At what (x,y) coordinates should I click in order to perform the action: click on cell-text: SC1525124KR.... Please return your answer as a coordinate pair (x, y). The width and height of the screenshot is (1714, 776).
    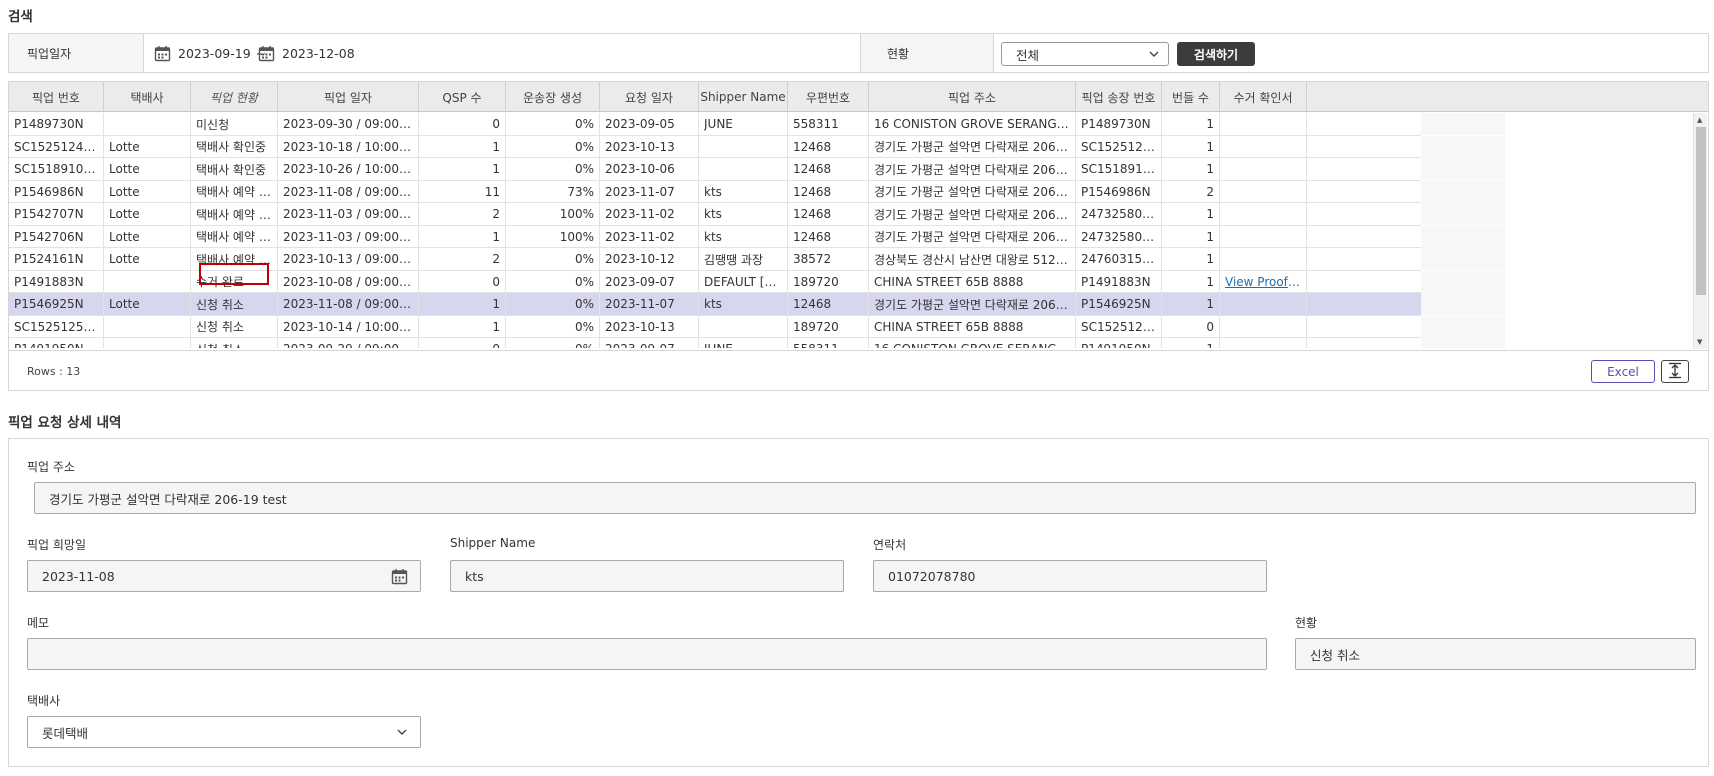
    Looking at the image, I should click on (56, 146).